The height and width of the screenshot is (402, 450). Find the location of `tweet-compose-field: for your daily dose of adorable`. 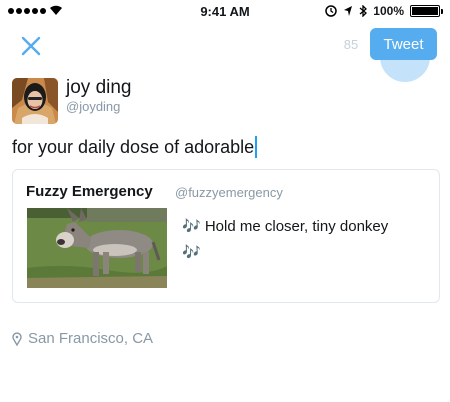

tweet-compose-field: for your daily dose of adorable is located at coordinates (135, 147).